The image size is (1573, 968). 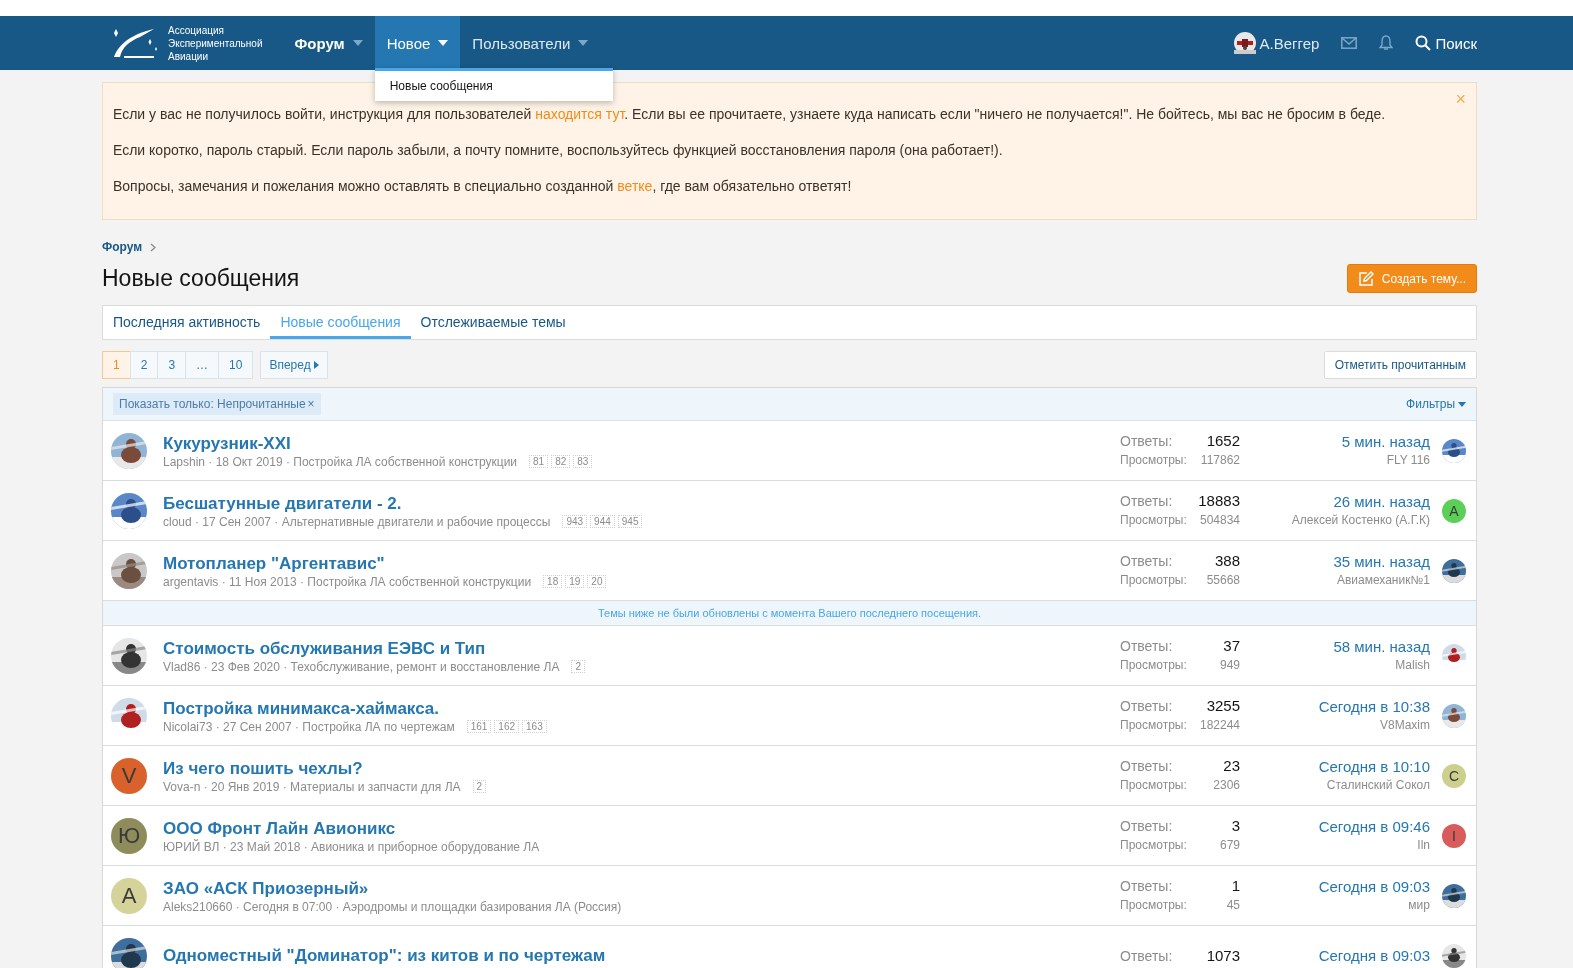 I want to click on page-title: Новые сообщения, so click(x=201, y=278).